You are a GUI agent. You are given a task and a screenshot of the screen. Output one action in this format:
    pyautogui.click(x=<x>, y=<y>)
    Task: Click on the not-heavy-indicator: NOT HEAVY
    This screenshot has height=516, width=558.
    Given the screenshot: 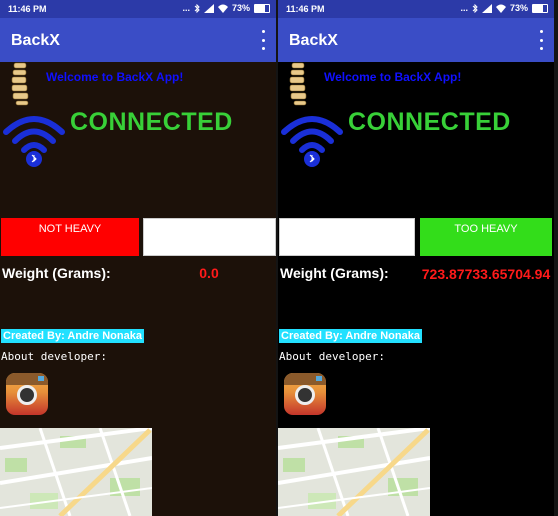 What is the action you would take?
    pyautogui.click(x=70, y=237)
    